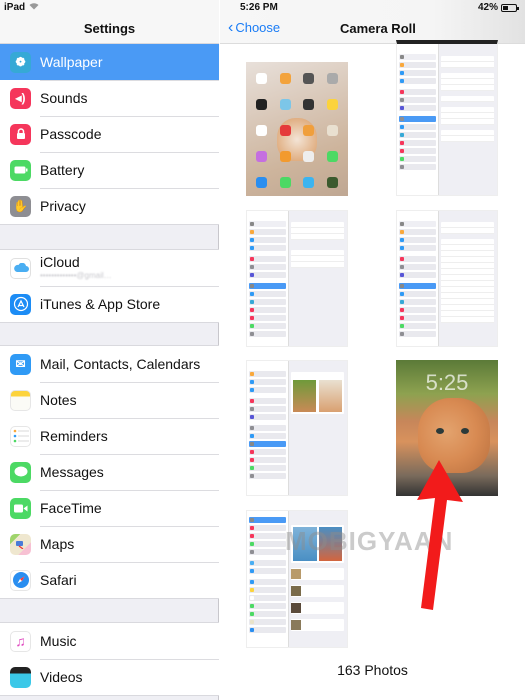  Describe the element at coordinates (57, 544) in the screenshot. I see `settings-item-label: Maps` at that location.